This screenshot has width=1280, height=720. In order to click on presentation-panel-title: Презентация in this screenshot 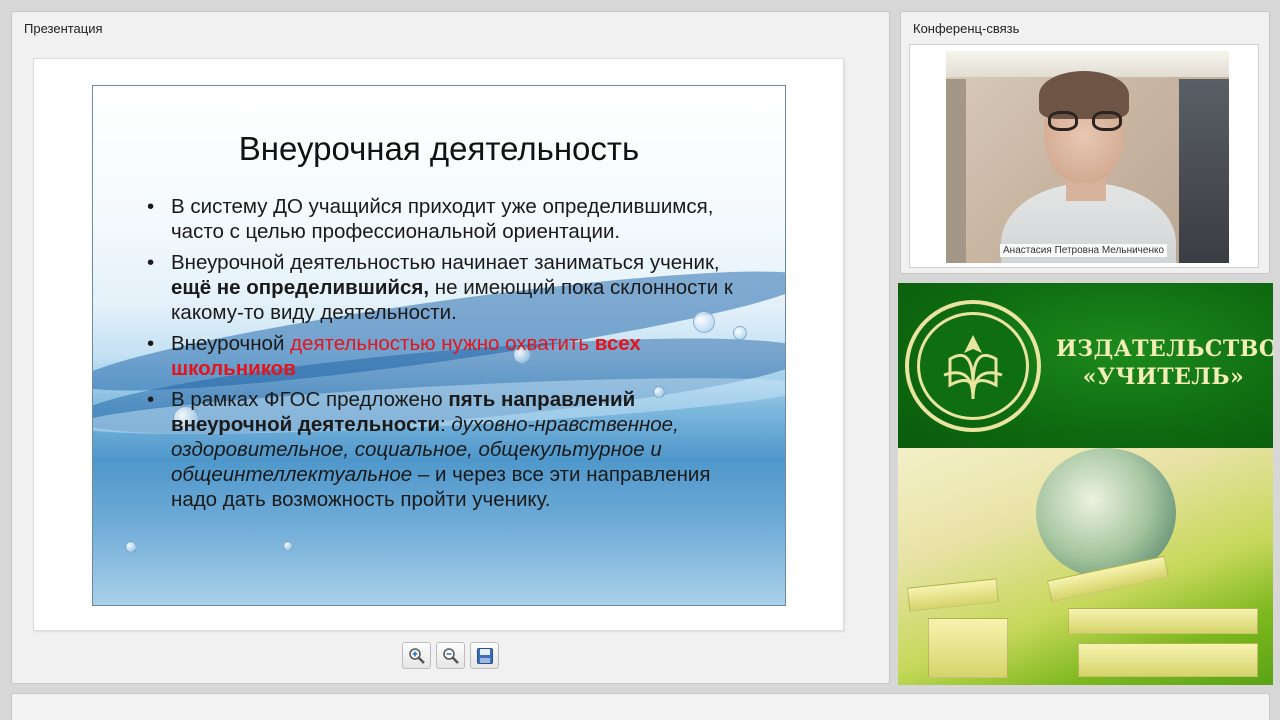, I will do `click(63, 28)`.